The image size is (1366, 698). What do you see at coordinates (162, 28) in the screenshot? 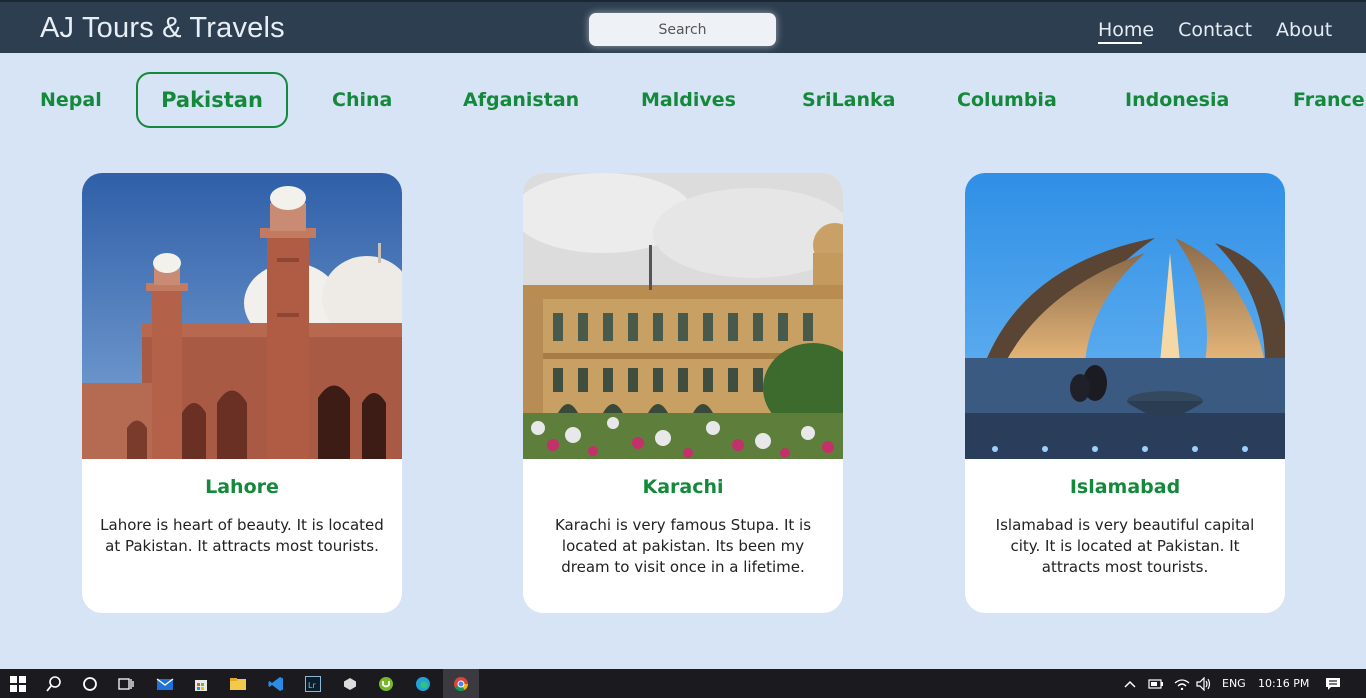
I see `brand-title: AJ Tours & Travels` at bounding box center [162, 28].